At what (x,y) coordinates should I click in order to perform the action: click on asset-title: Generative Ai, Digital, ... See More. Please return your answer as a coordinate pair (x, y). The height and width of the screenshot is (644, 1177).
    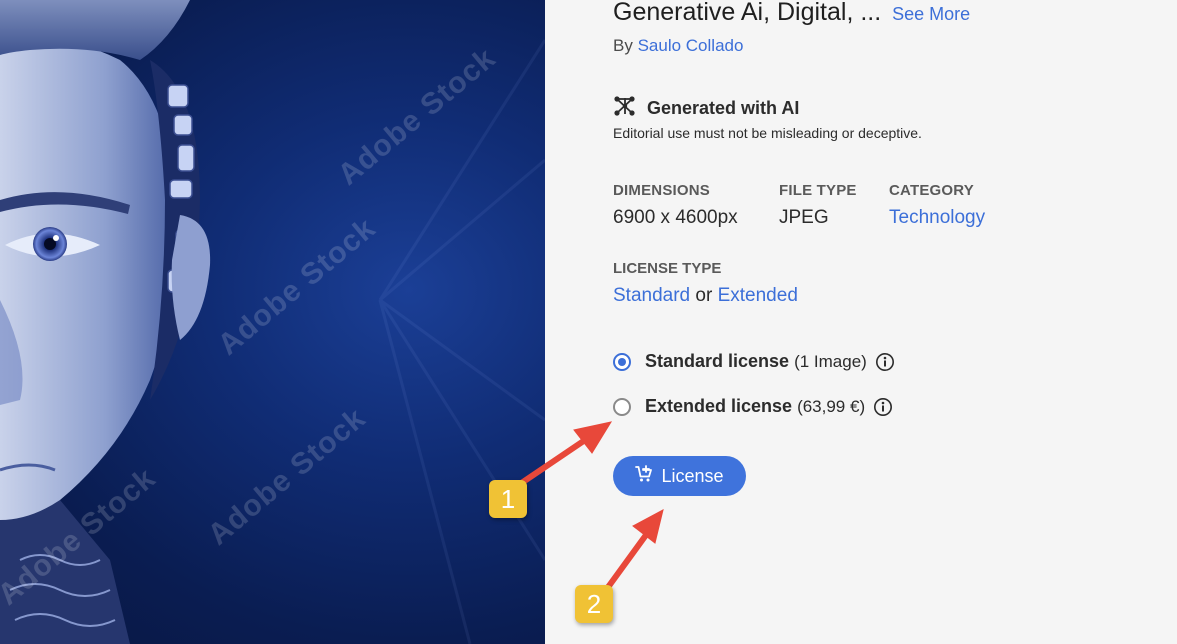
    Looking at the image, I should click on (791, 13).